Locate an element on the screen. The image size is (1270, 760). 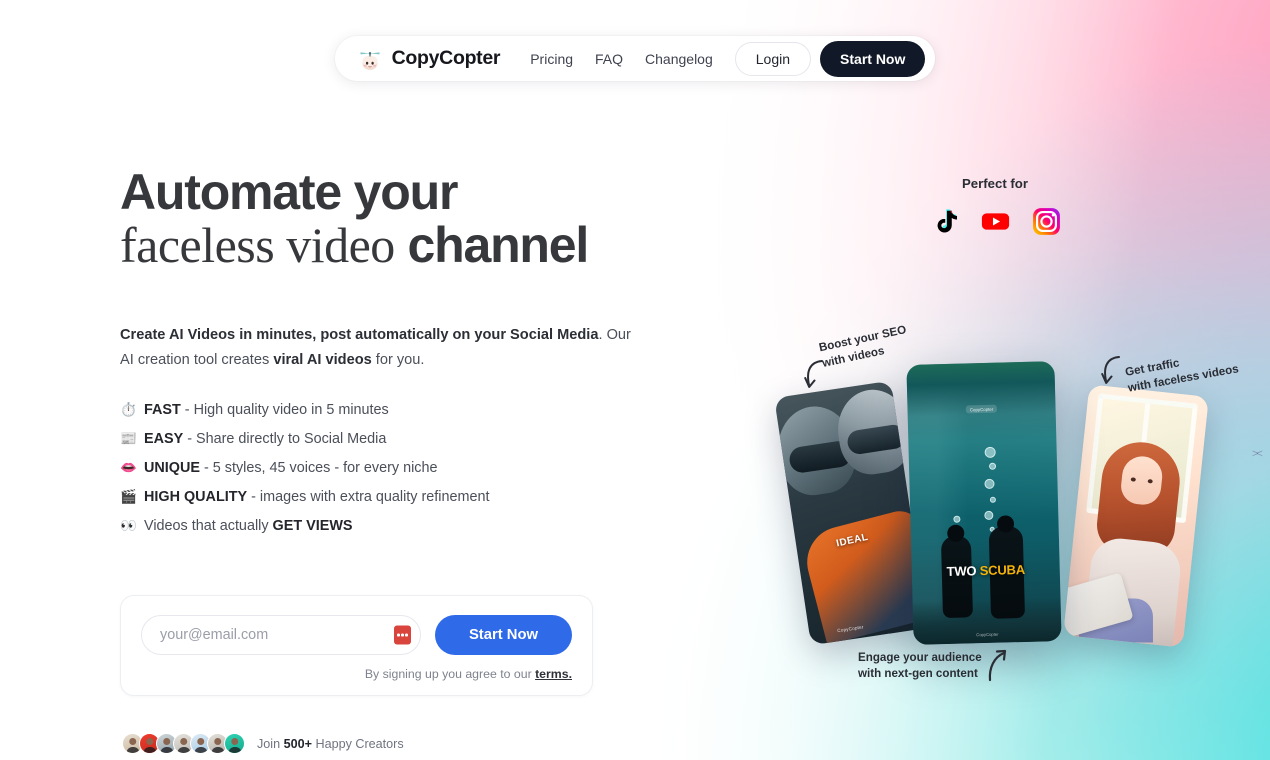
instagram-icon is located at coordinates (1046, 221).